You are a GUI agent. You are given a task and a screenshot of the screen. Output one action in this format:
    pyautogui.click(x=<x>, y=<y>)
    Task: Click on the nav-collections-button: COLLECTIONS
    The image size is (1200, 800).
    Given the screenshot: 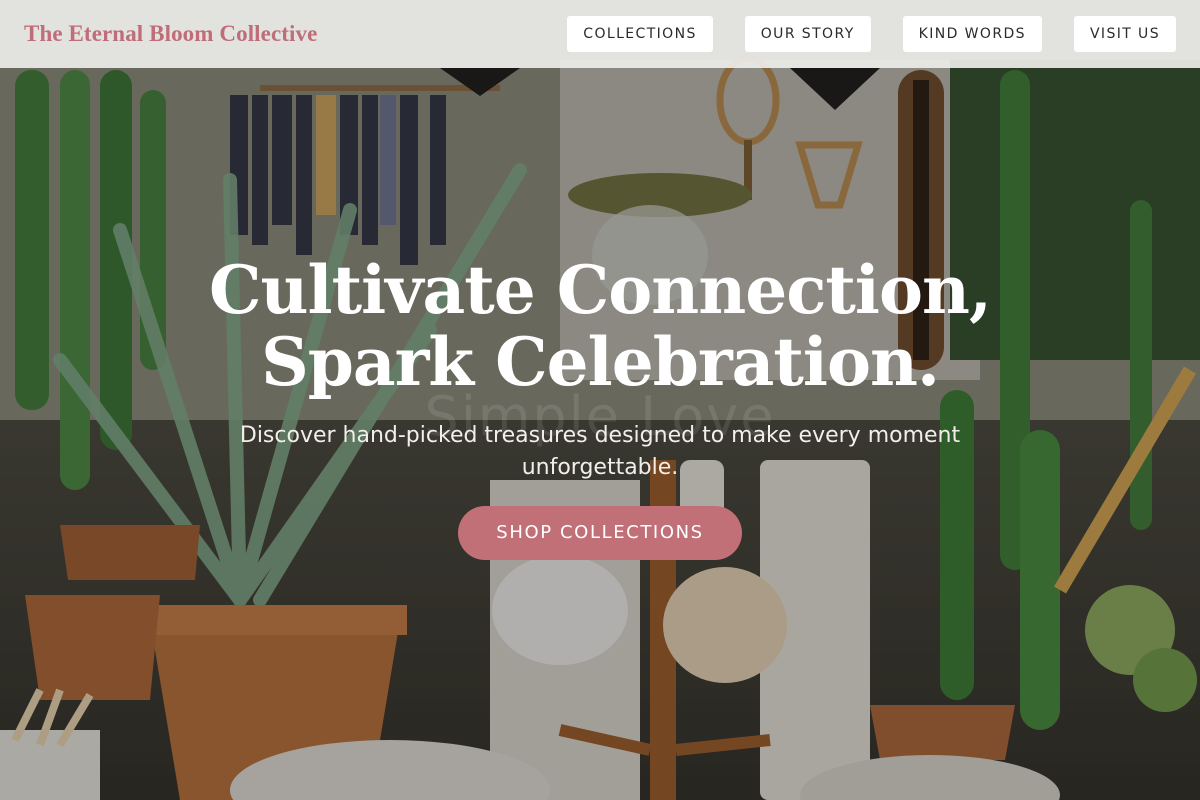 What is the action you would take?
    pyautogui.click(x=640, y=34)
    